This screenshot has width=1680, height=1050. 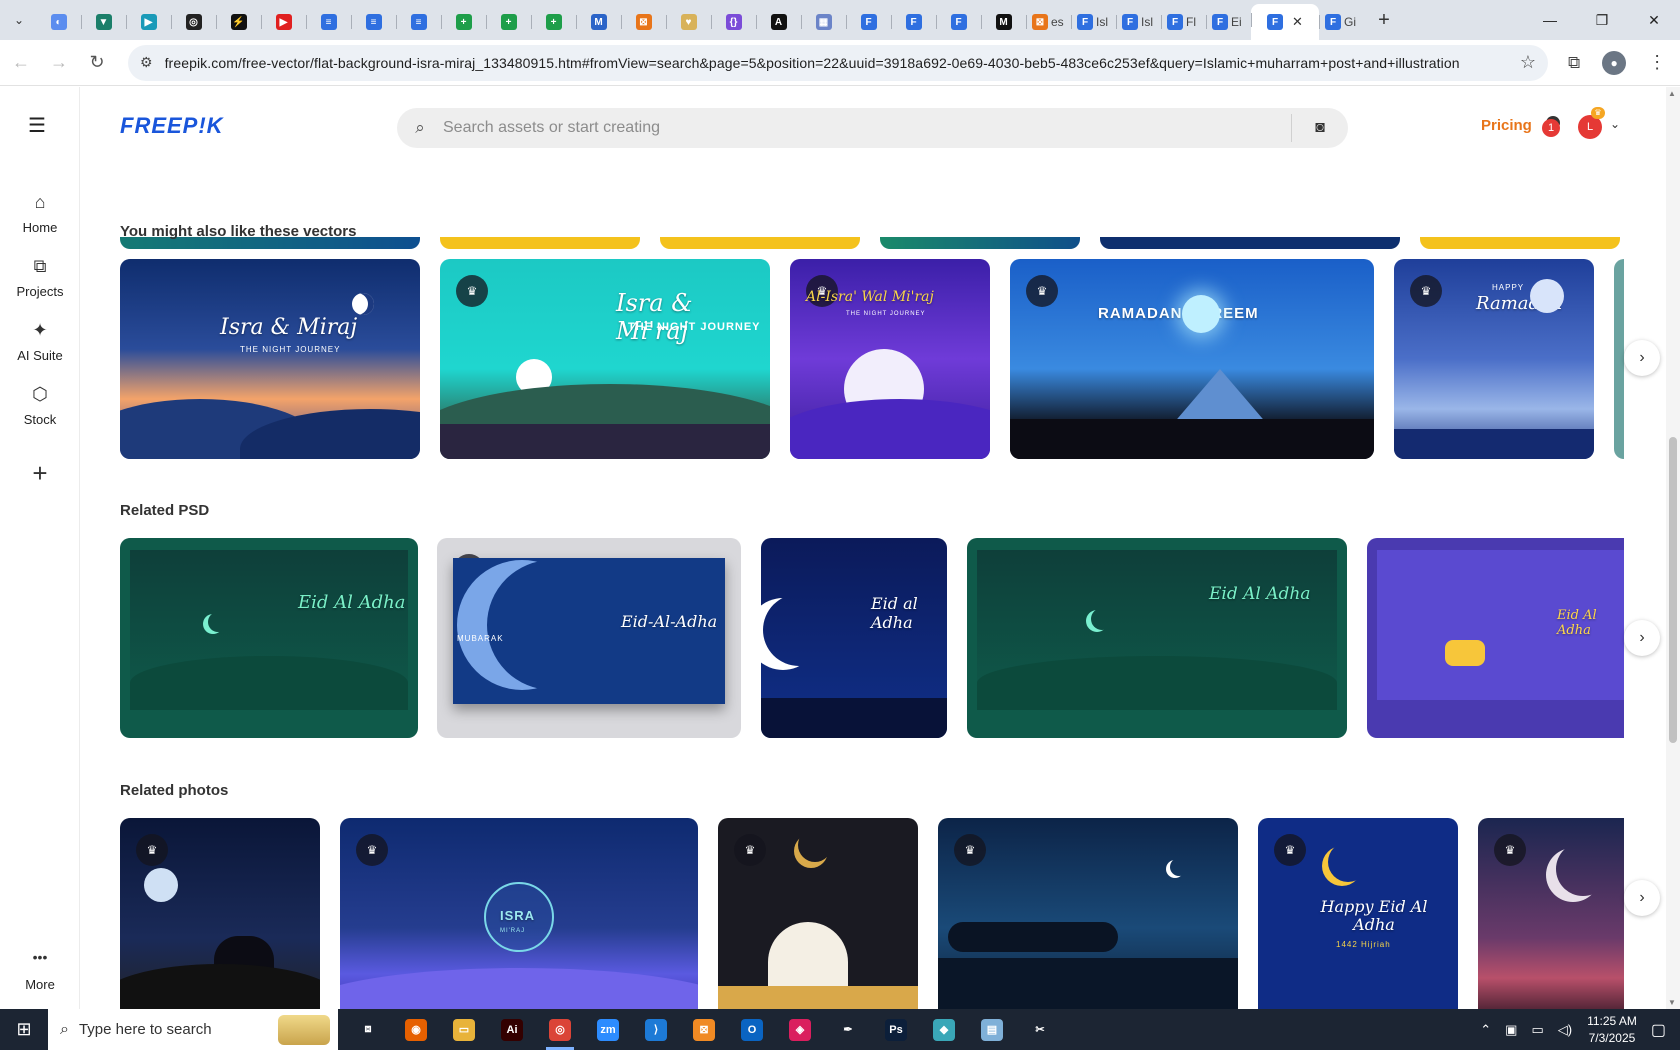 I want to click on browser-tab-19: F, so click(x=913, y=22).